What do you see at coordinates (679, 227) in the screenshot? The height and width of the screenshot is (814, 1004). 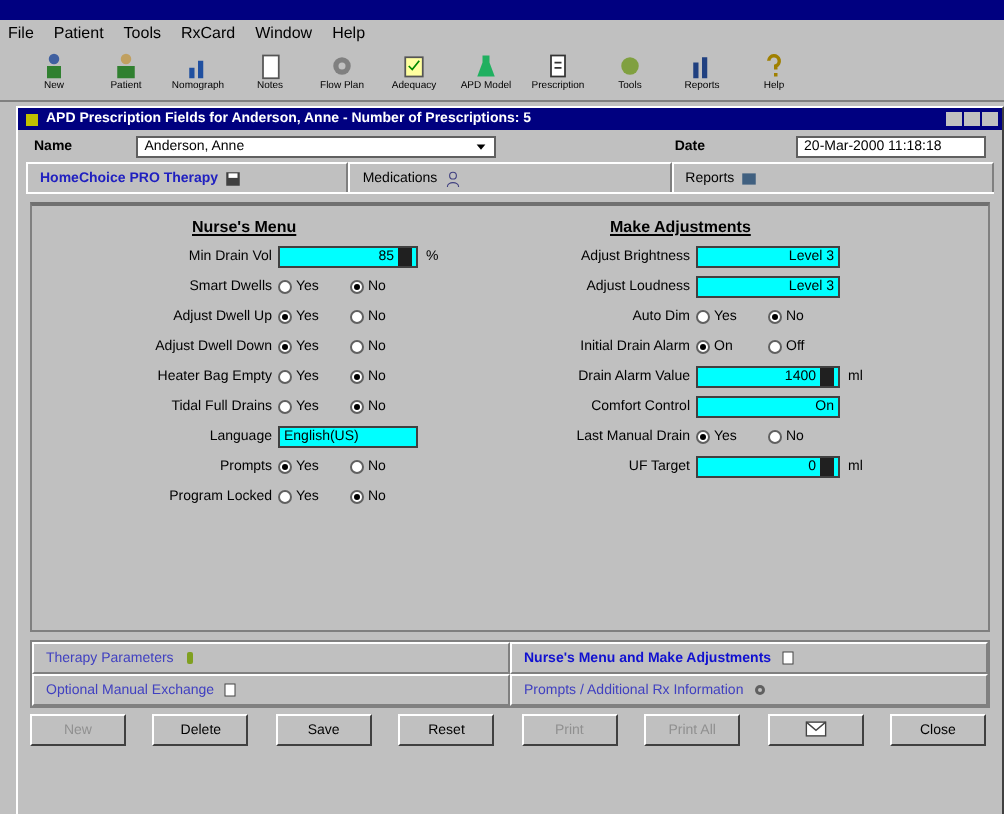 I see `section-heading: Make Adjustments` at bounding box center [679, 227].